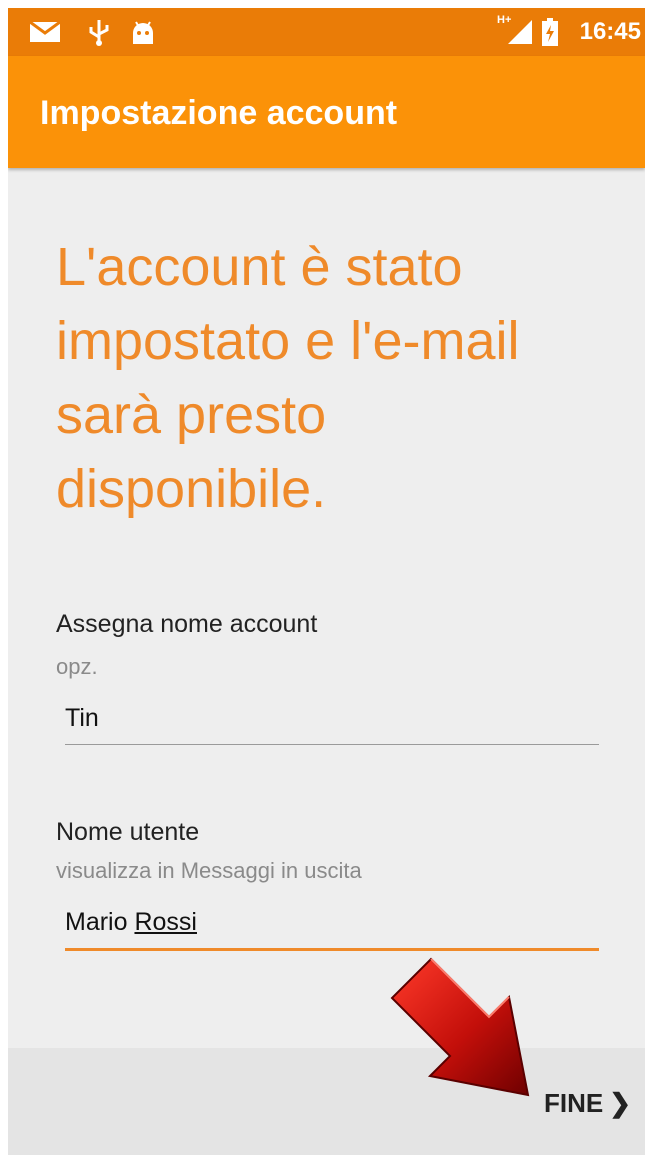 This screenshot has height=1155, width=645. I want to click on app-bar: Impostazione account, so click(326, 112).